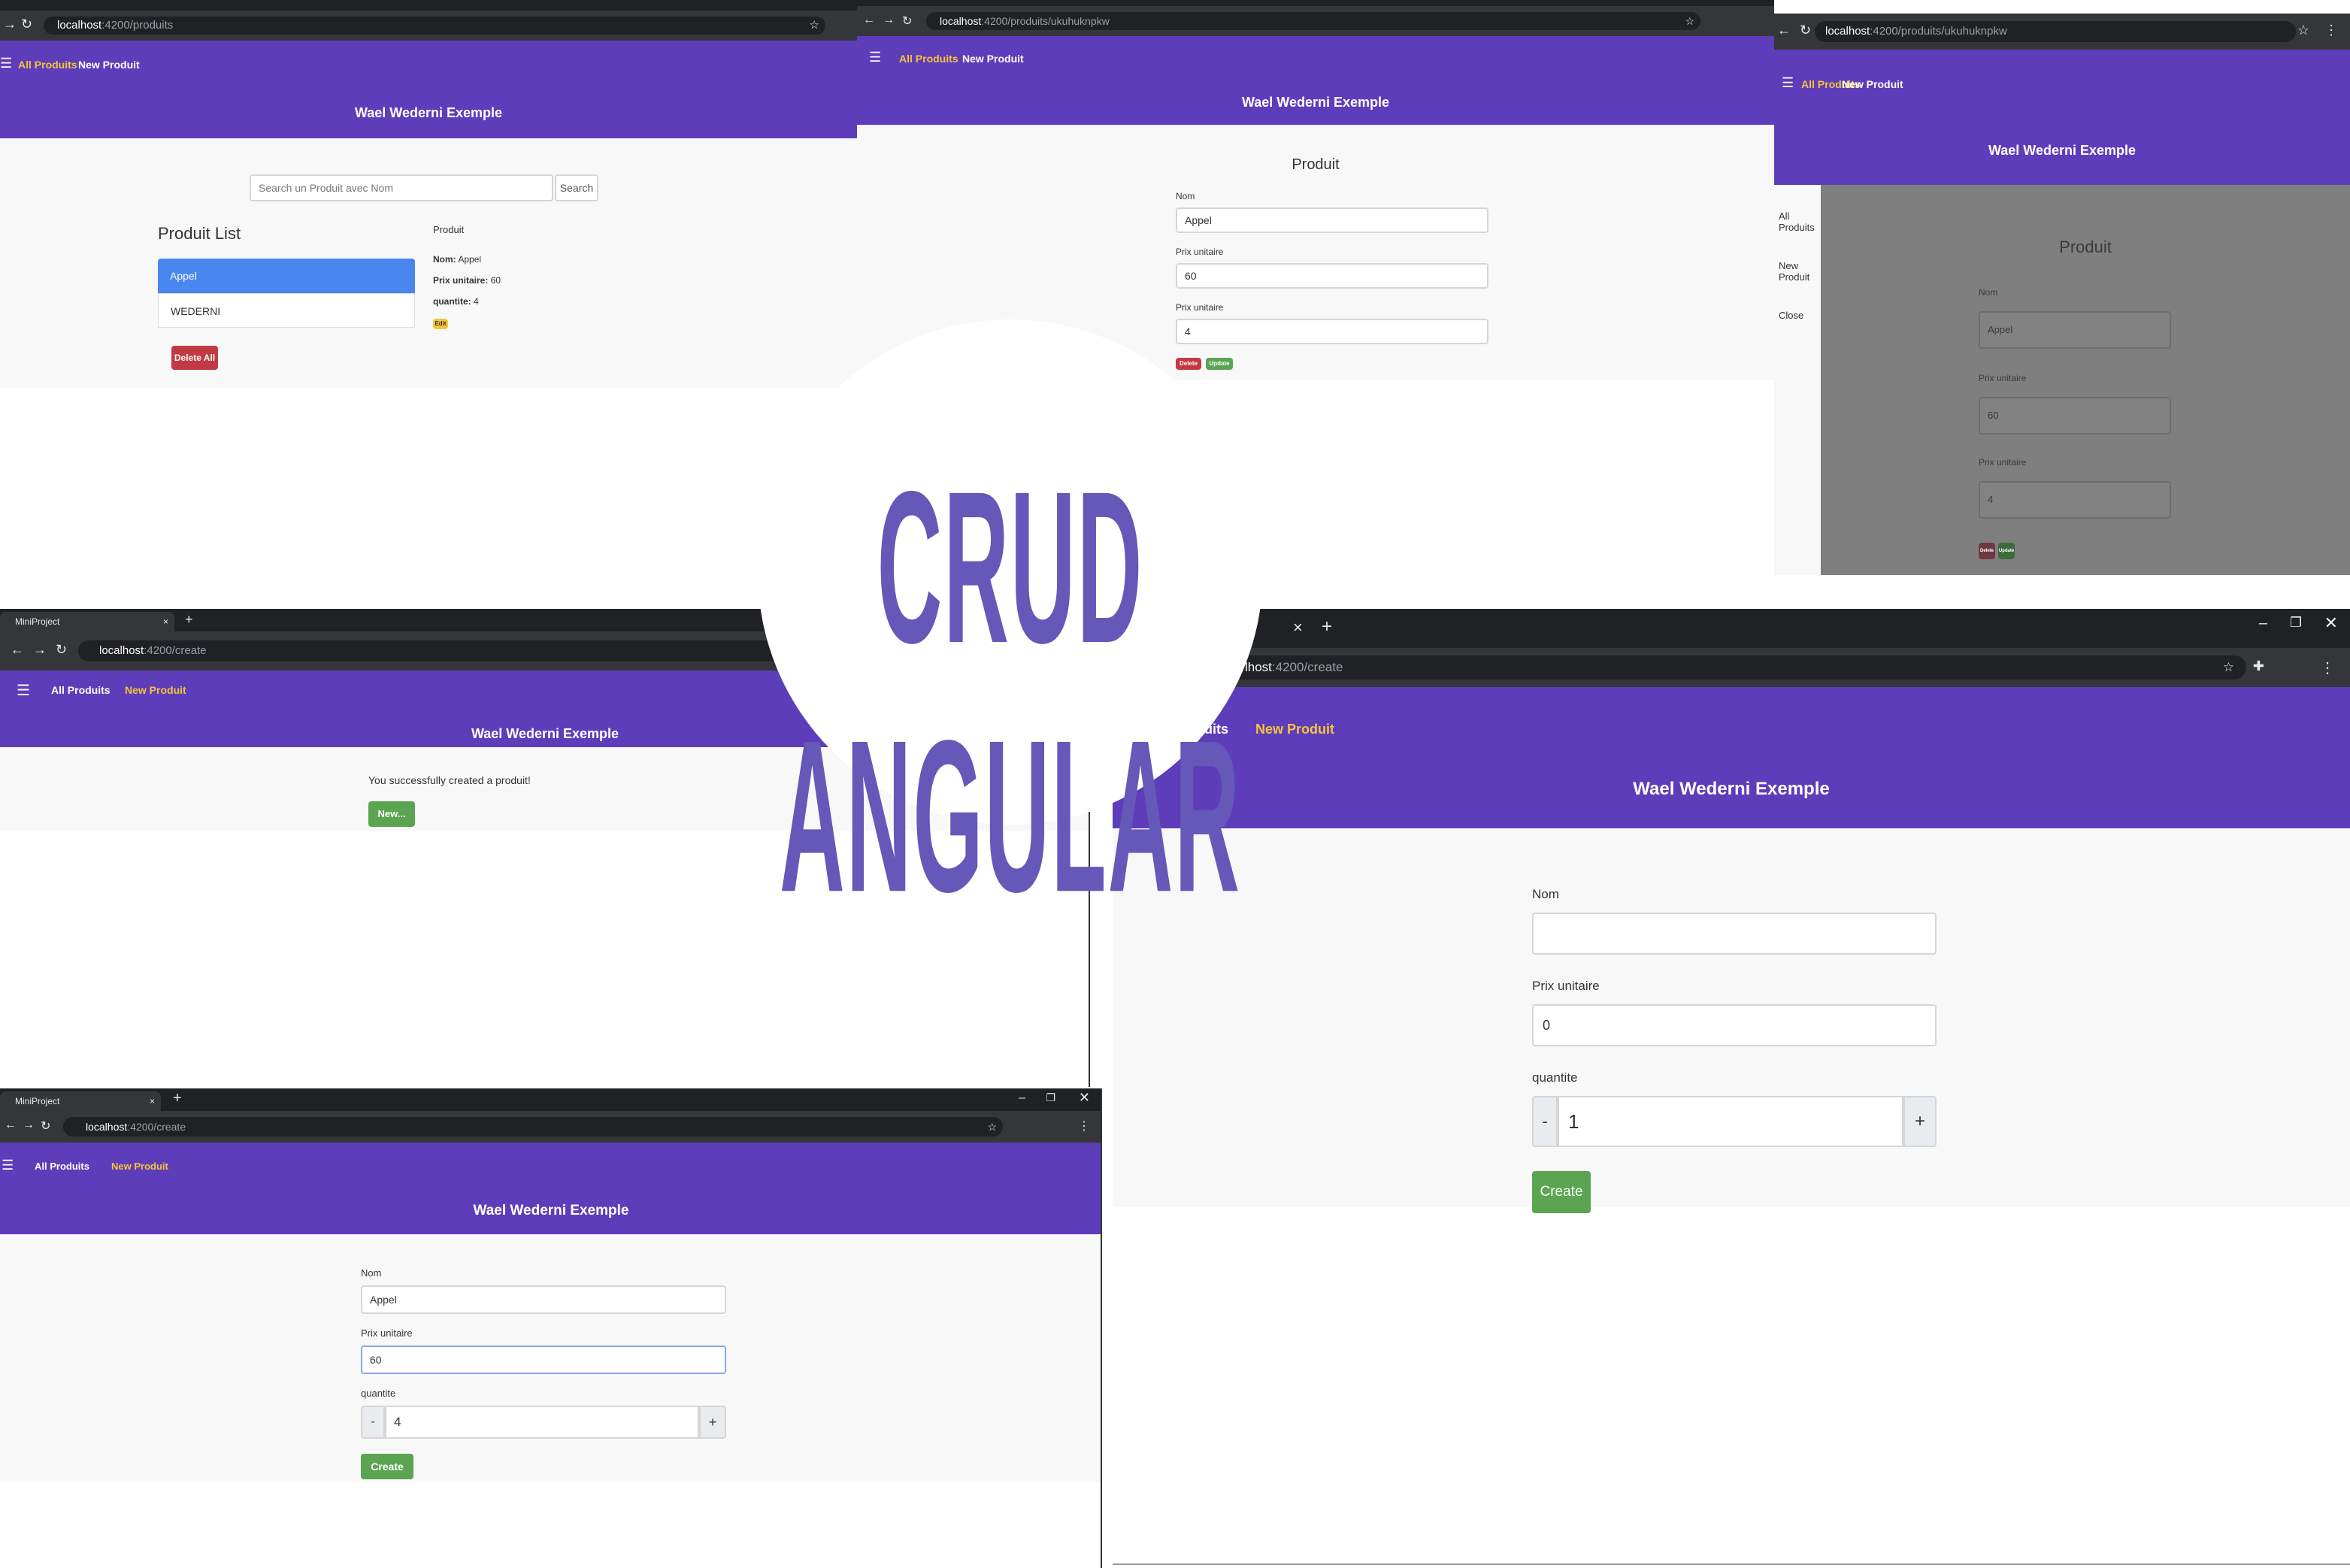 Image resolution: width=2350 pixels, height=1568 pixels. I want to click on sidenav-item-all-produits: All Produits, so click(1800, 221).